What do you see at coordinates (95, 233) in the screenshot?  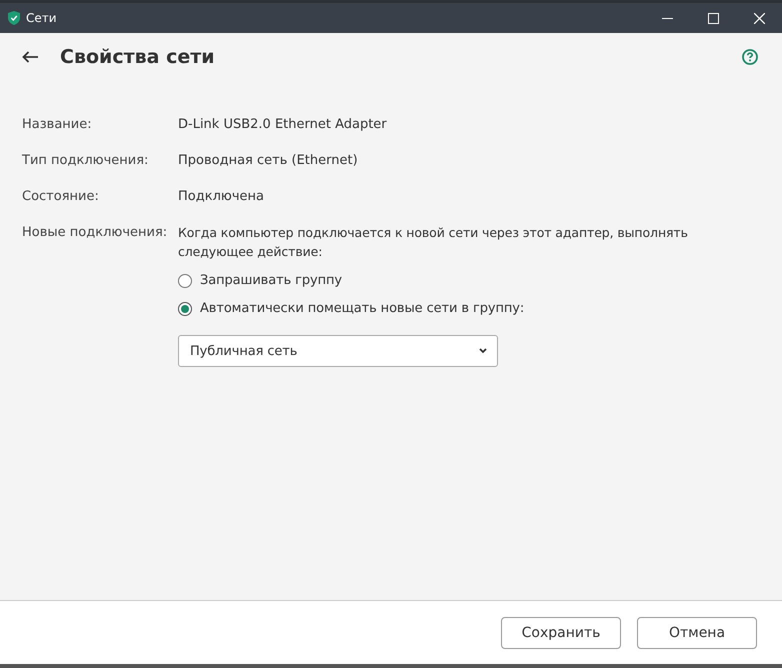 I see `property-label: Новые подключения:` at bounding box center [95, 233].